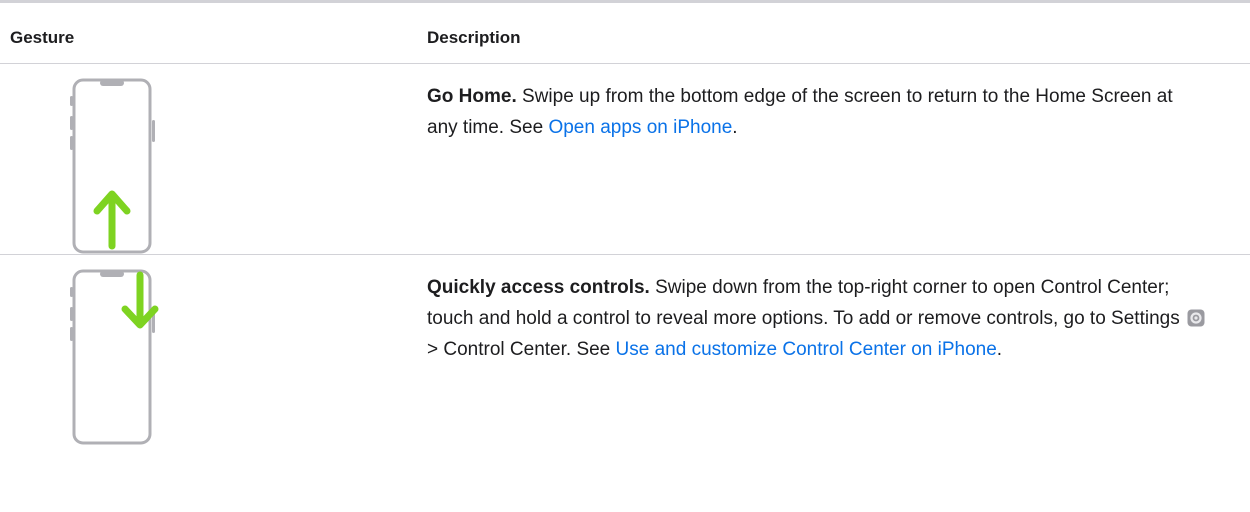  I want to click on column-header-gesture: Gesture, so click(42, 37).